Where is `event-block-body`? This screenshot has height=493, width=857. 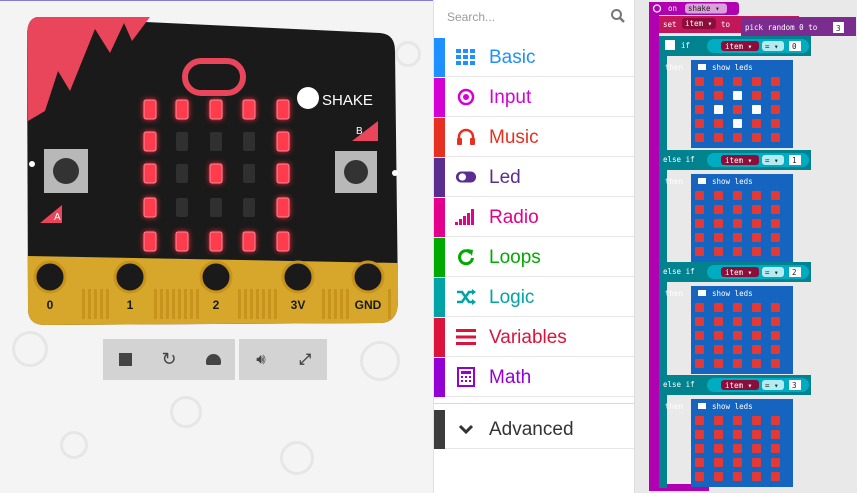 event-block-body is located at coordinates (654, 246).